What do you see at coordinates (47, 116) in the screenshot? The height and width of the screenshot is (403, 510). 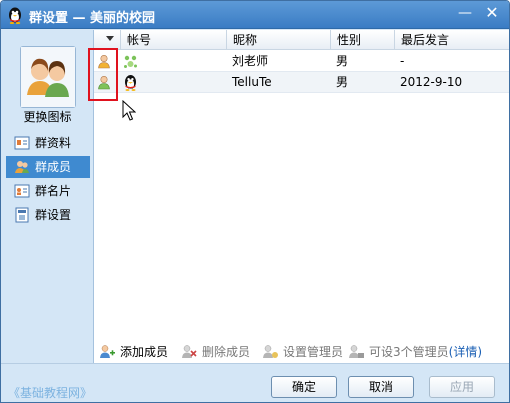 I see `change-icon-link: 更换图标` at bounding box center [47, 116].